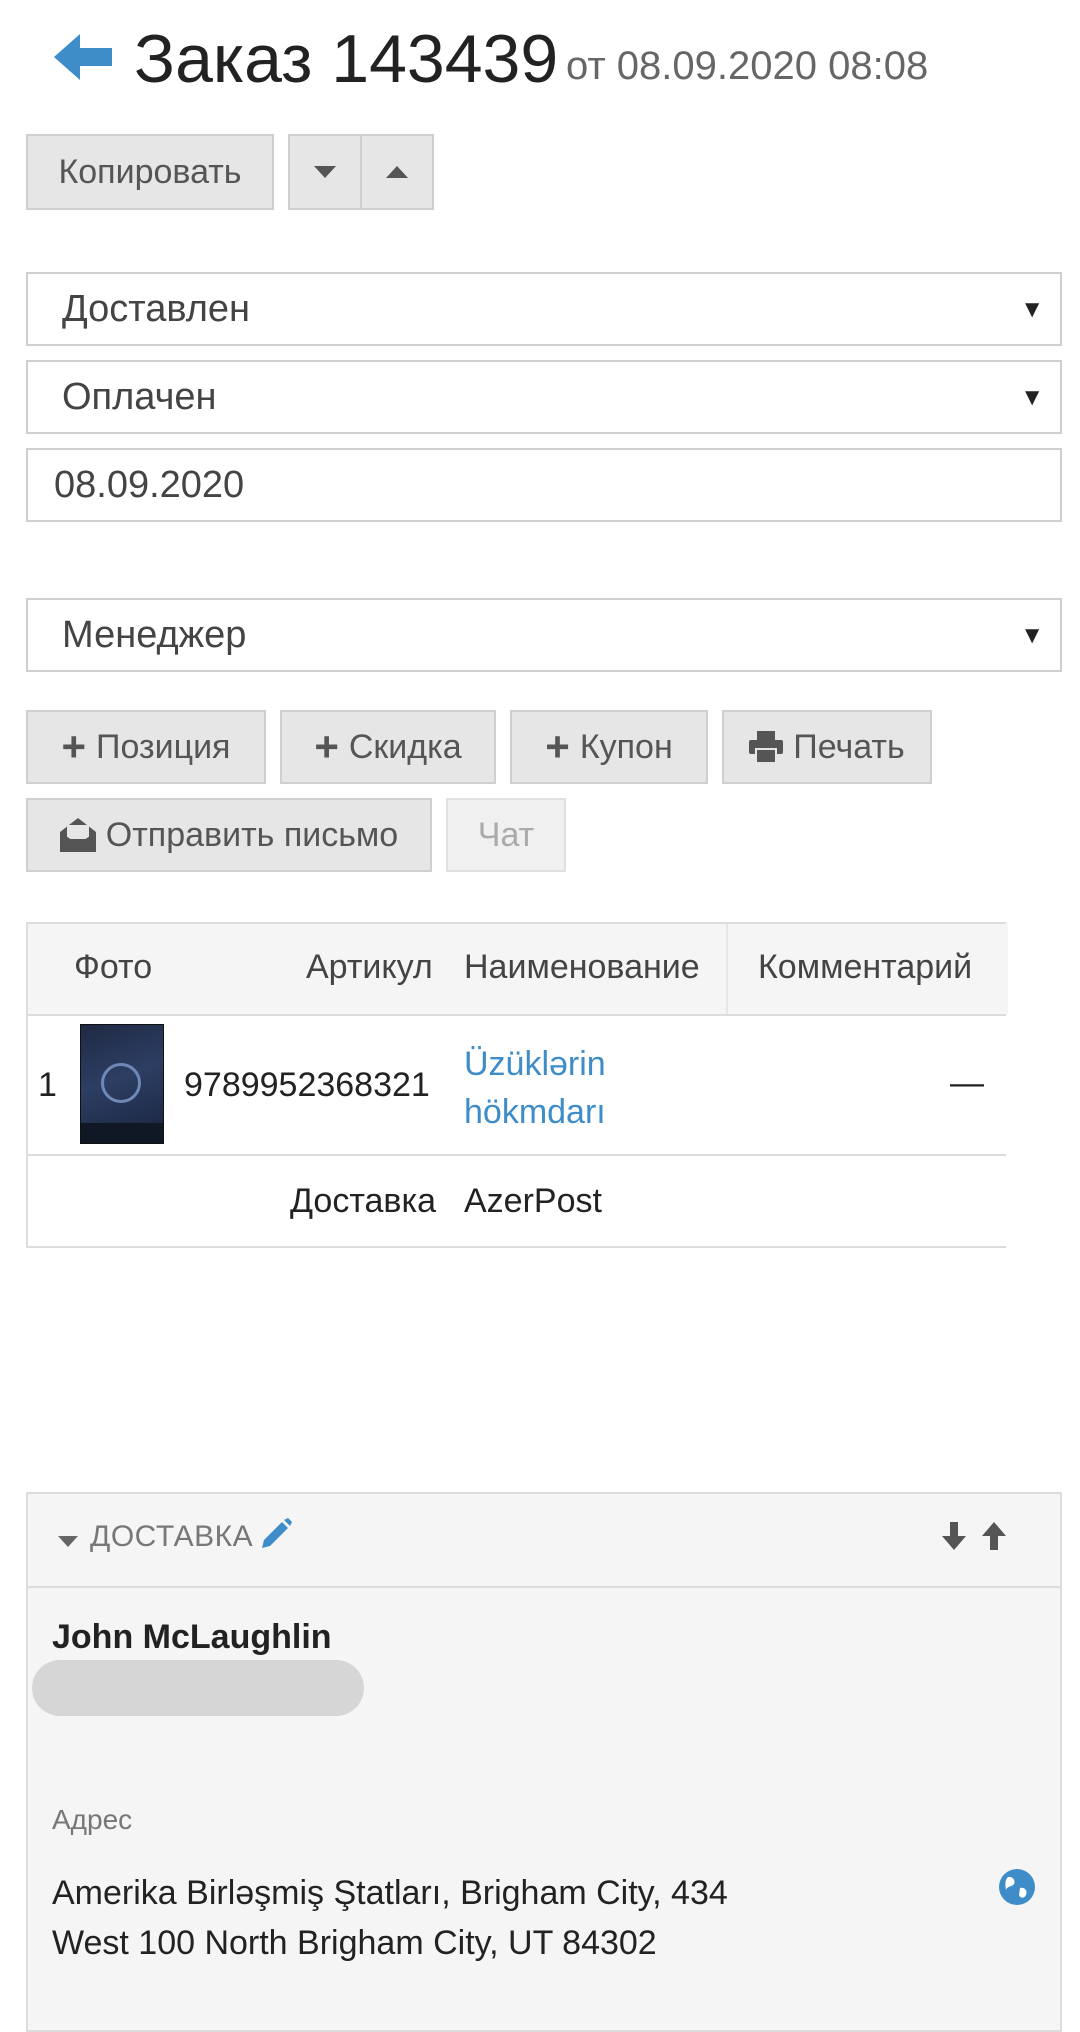 Image resolution: width=1080 pixels, height=2032 pixels. What do you see at coordinates (967, 1083) in the screenshot?
I see `comment-value: —` at bounding box center [967, 1083].